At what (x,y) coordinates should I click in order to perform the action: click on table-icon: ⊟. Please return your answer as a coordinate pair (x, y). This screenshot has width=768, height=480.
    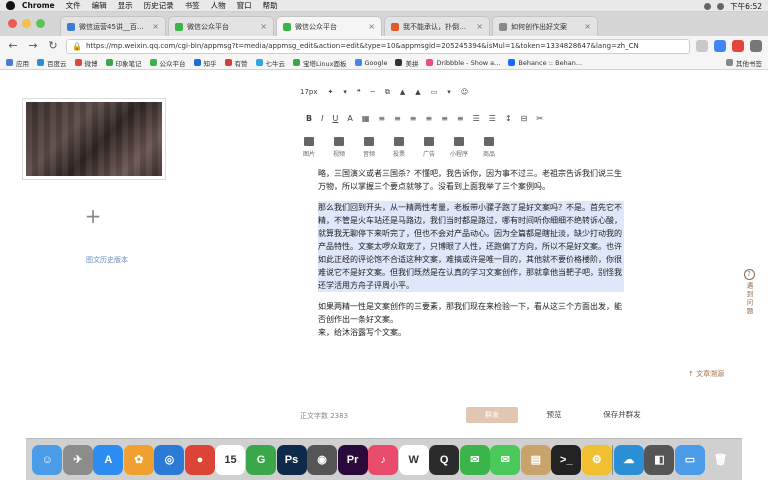
    Looking at the image, I should click on (524, 118).